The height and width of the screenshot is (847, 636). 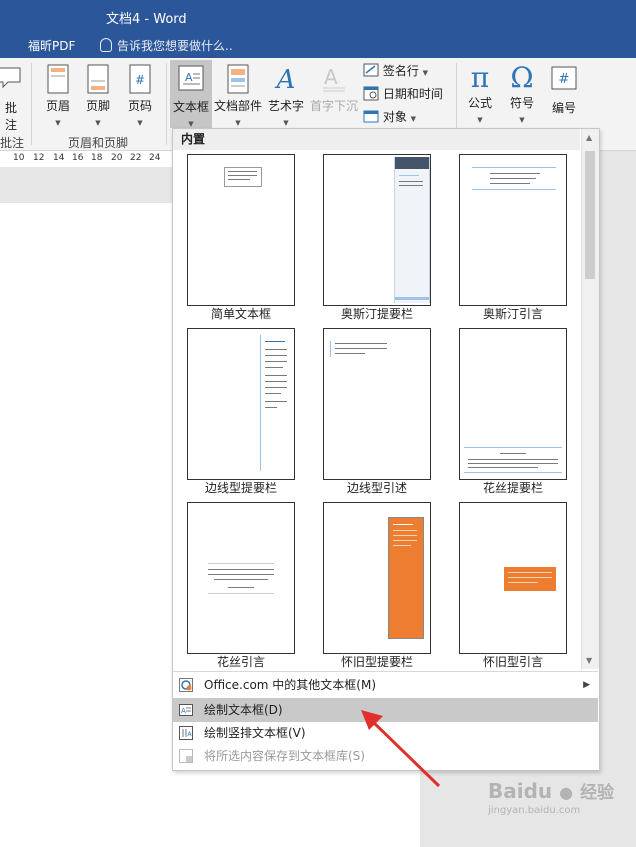 What do you see at coordinates (512, 314) in the screenshot?
I see `thumb-label: 奥斯汀引言` at bounding box center [512, 314].